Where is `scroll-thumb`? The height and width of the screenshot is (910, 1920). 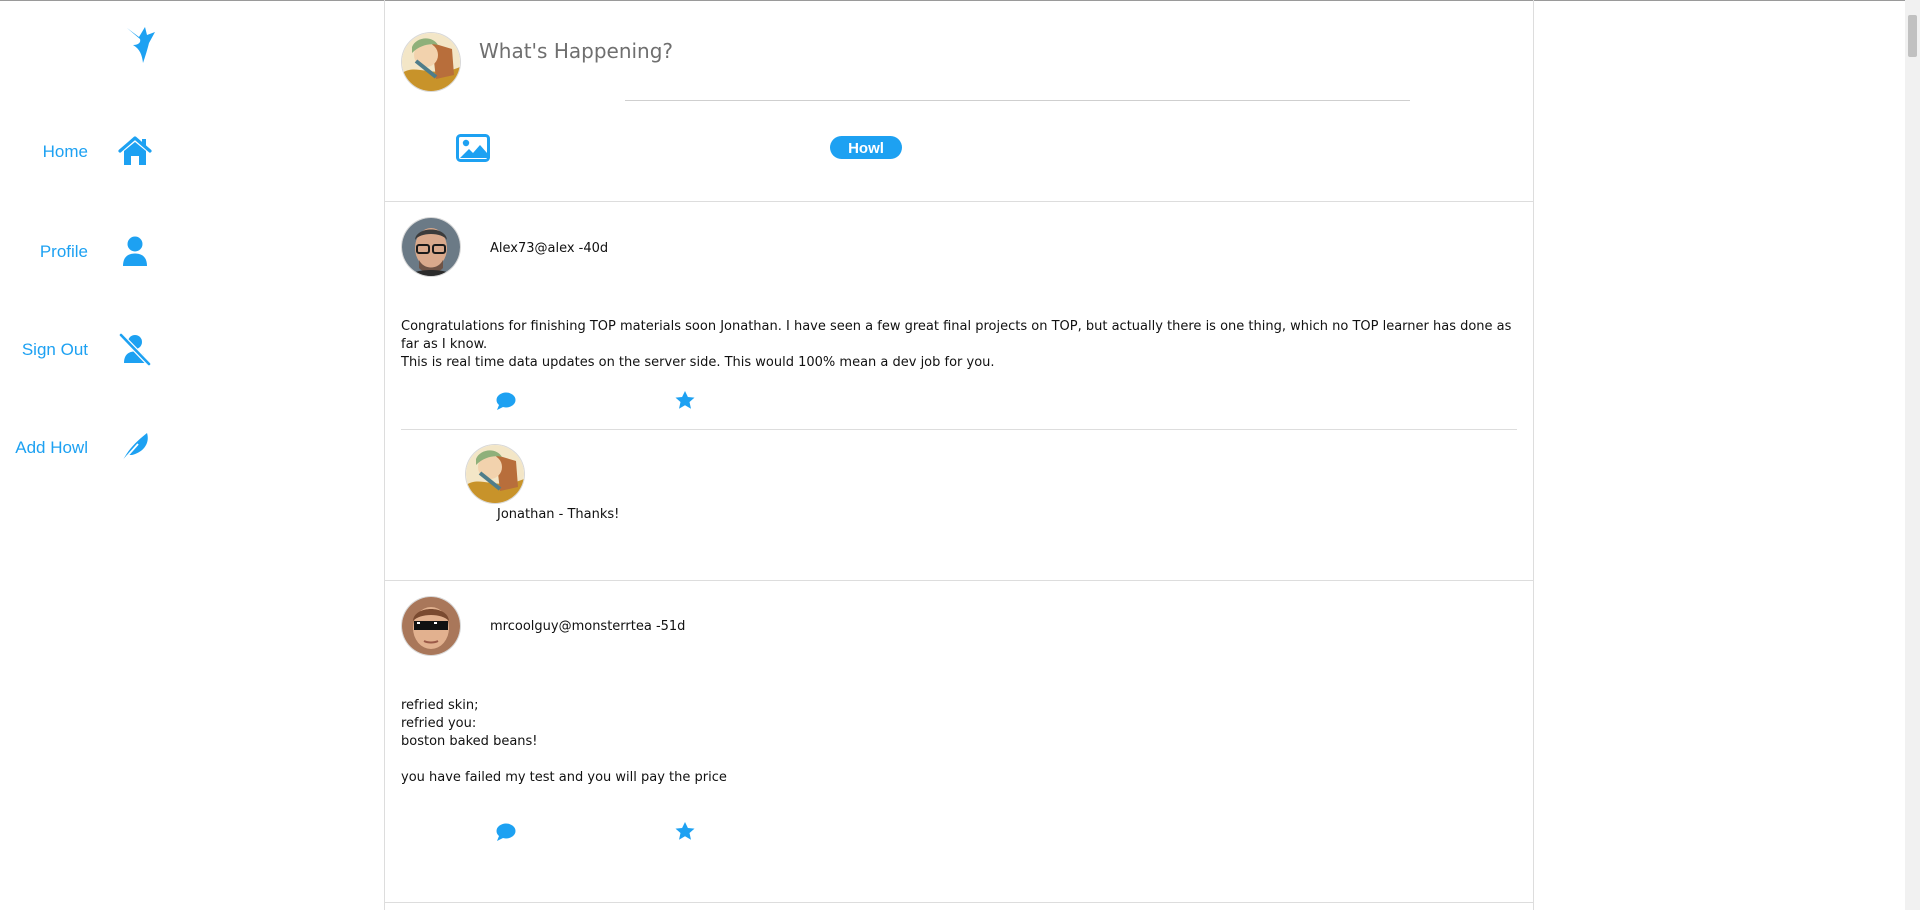 scroll-thumb is located at coordinates (1912, 36).